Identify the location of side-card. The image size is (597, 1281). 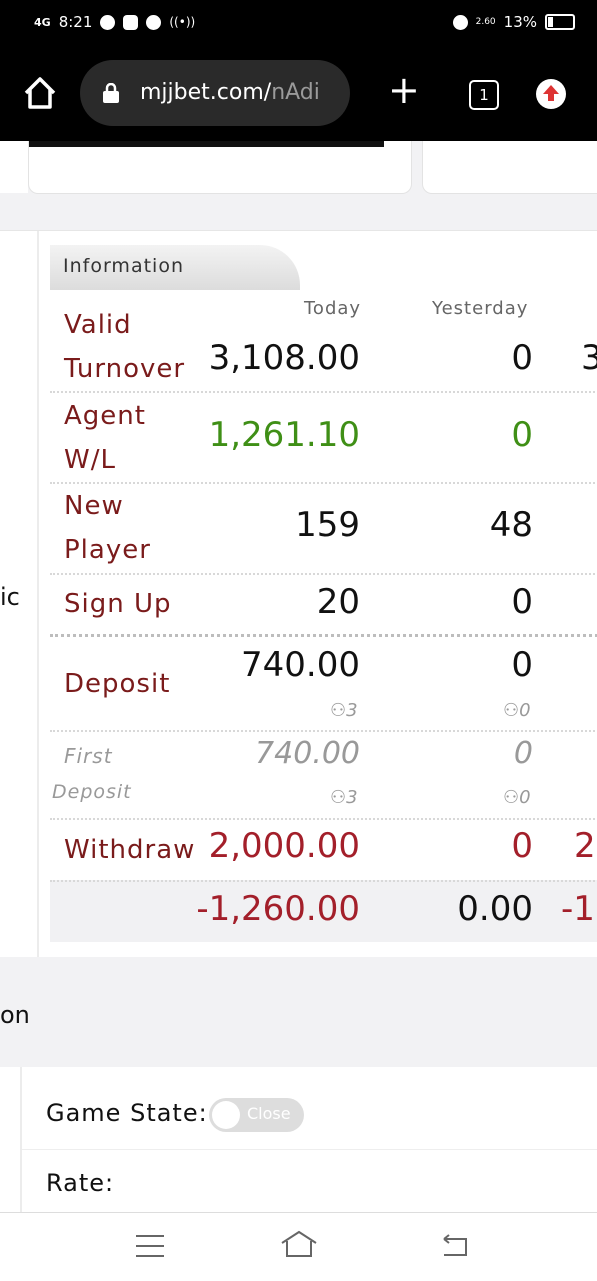
(509, 167).